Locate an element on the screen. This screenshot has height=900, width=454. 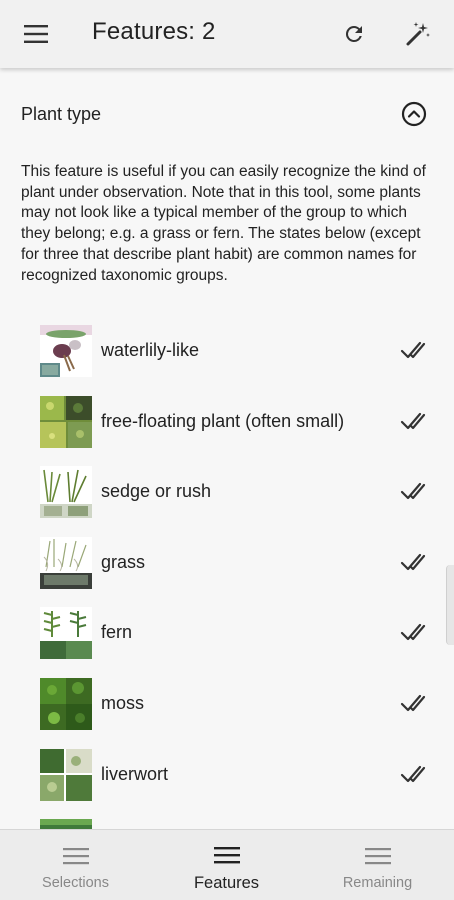
tab-remaining: Remaining is located at coordinates (377, 865).